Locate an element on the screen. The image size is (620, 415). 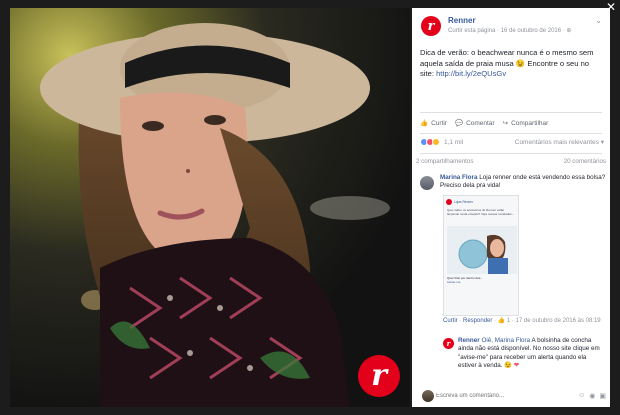
reply-tools: ☺ ◉ ▣ is located at coordinates (592, 396).